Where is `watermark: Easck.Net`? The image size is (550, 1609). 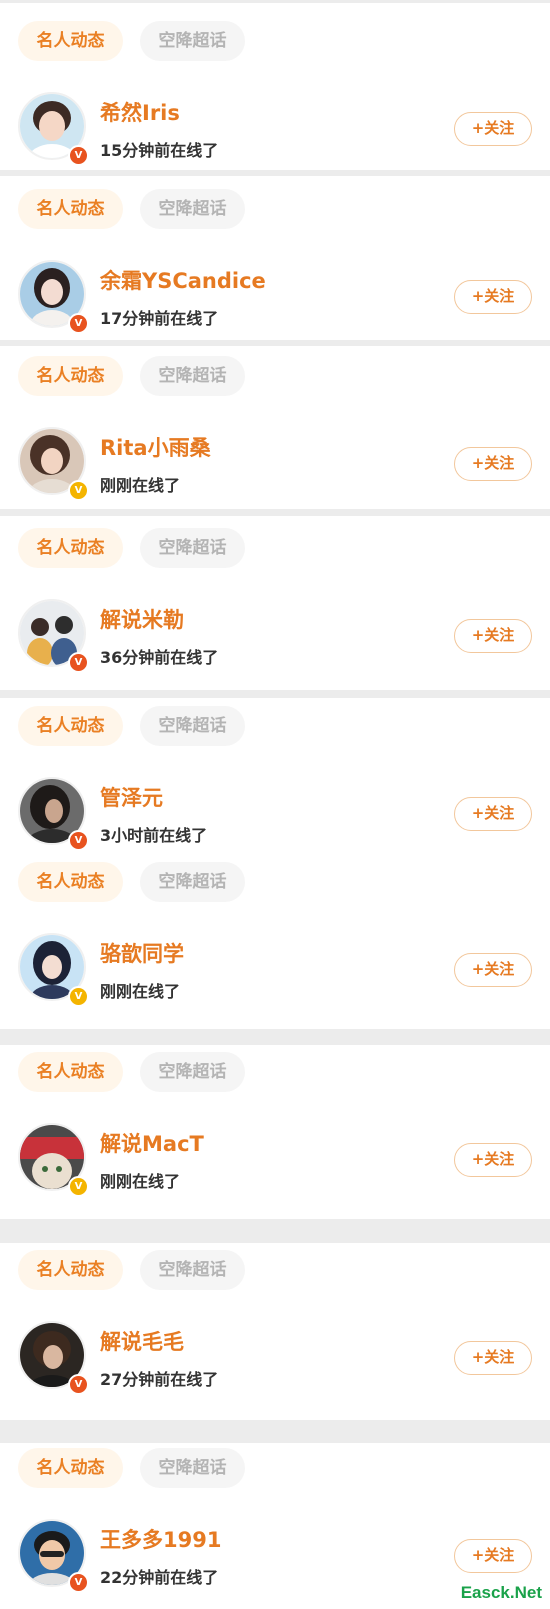 watermark: Easck.Net is located at coordinates (501, 1593).